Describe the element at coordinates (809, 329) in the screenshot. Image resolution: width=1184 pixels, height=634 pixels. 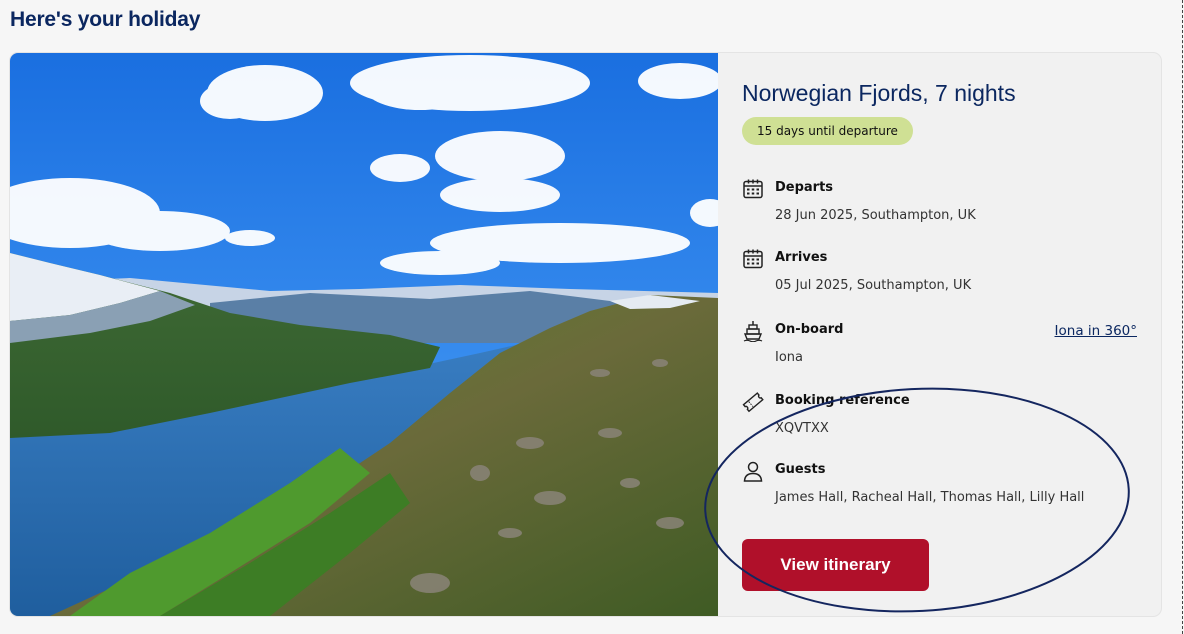
I see `onboard-label: On-board` at that location.